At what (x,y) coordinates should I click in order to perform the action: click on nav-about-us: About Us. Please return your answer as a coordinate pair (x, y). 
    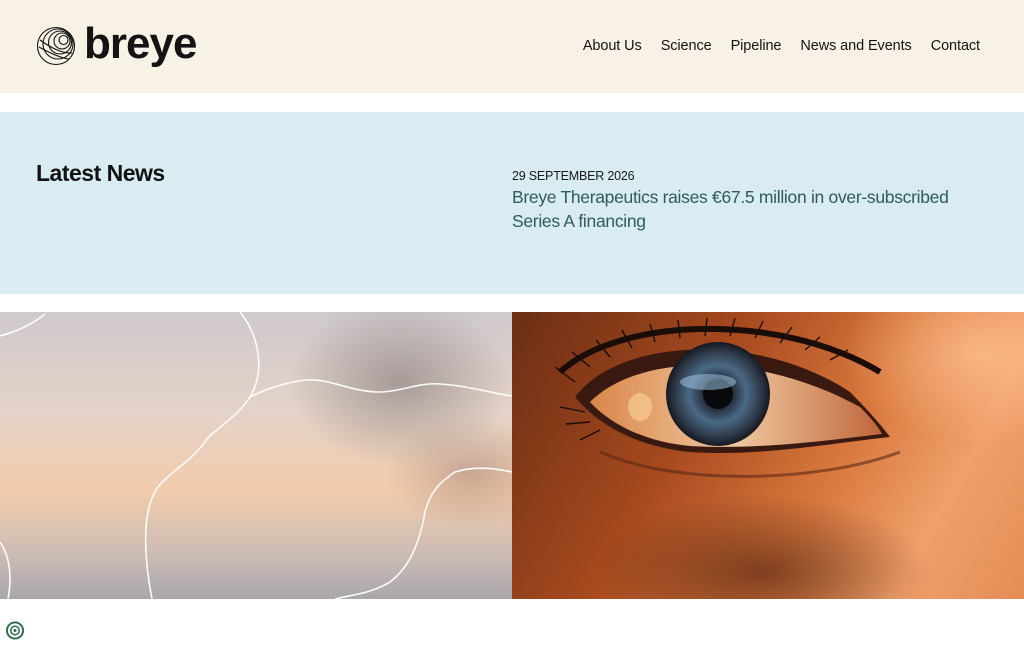
    Looking at the image, I should click on (612, 46).